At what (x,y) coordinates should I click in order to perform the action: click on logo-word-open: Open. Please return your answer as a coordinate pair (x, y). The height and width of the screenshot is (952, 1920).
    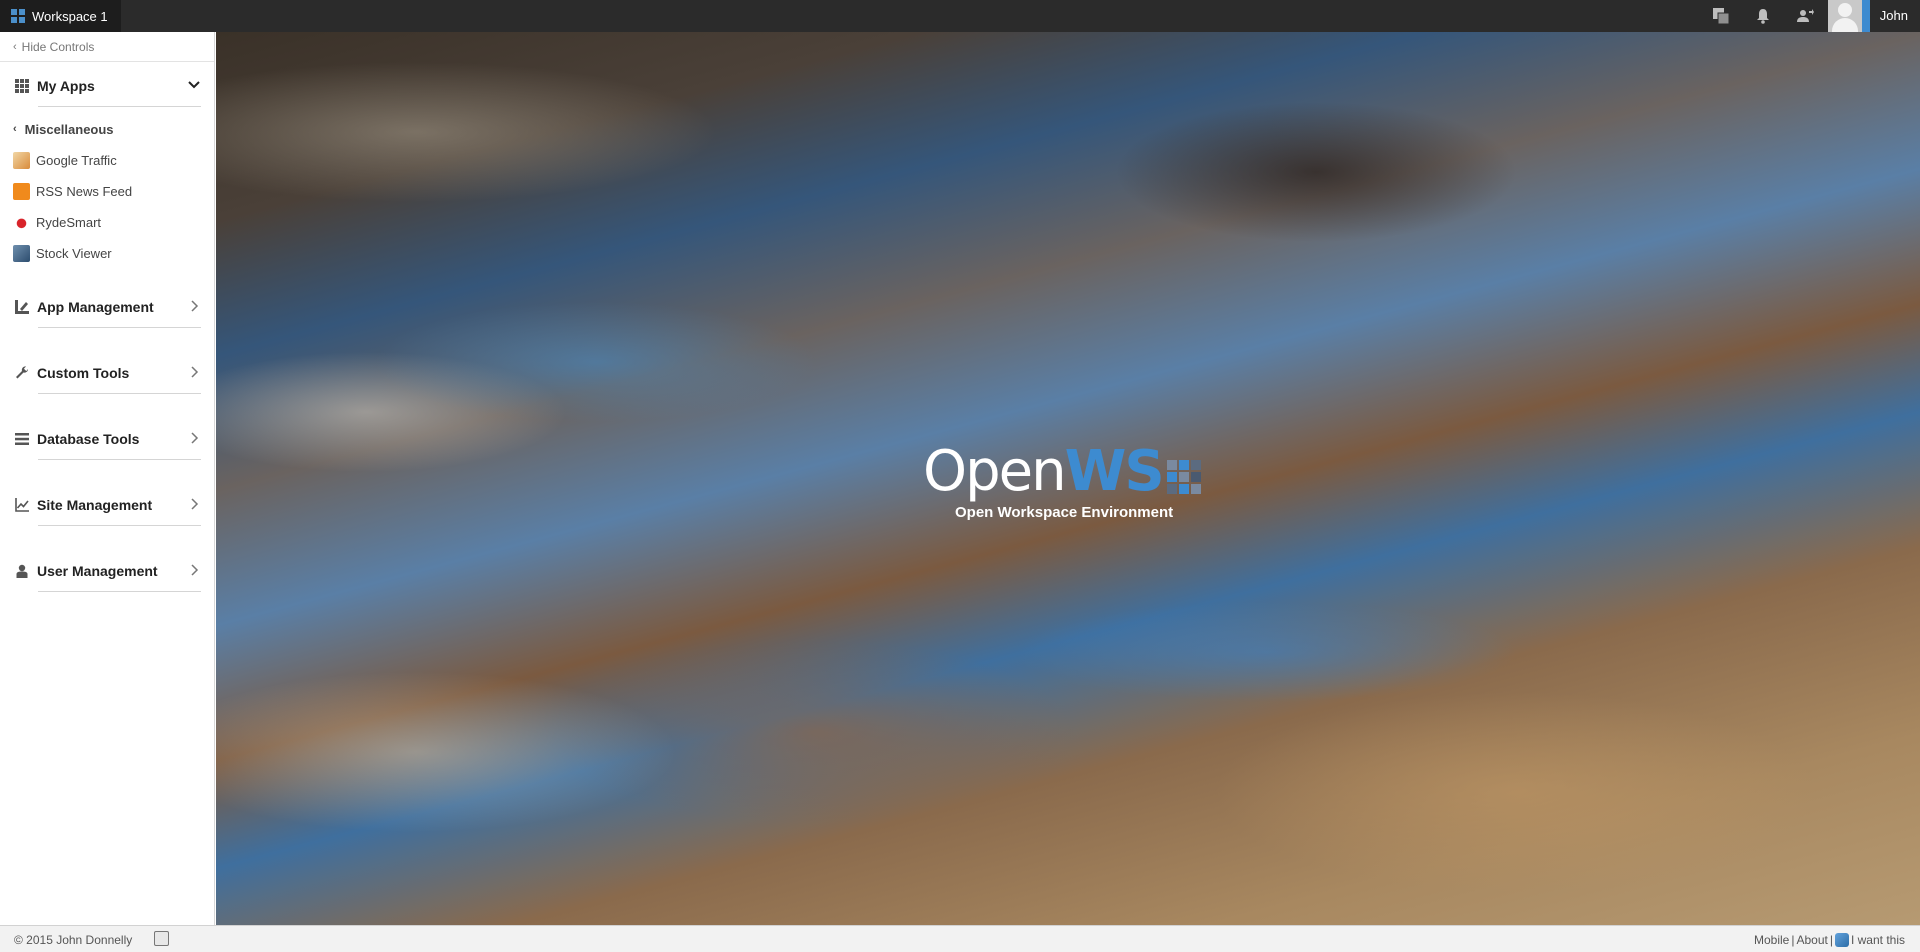
    Looking at the image, I should click on (995, 471).